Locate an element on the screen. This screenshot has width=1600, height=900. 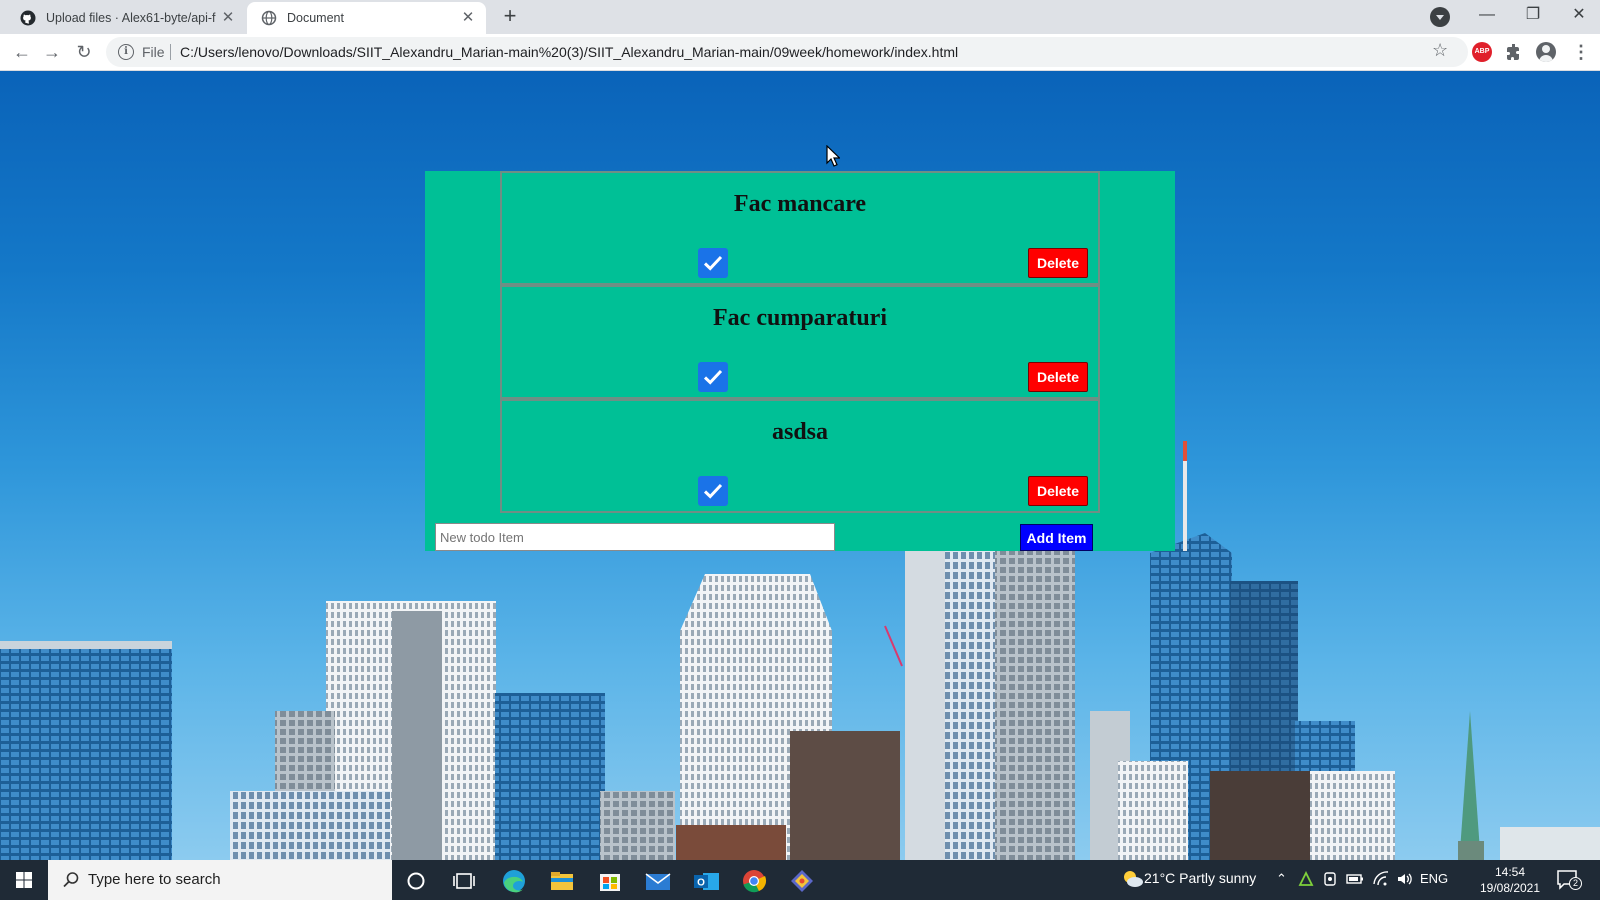
new-tab-button: + is located at coordinates (510, 17).